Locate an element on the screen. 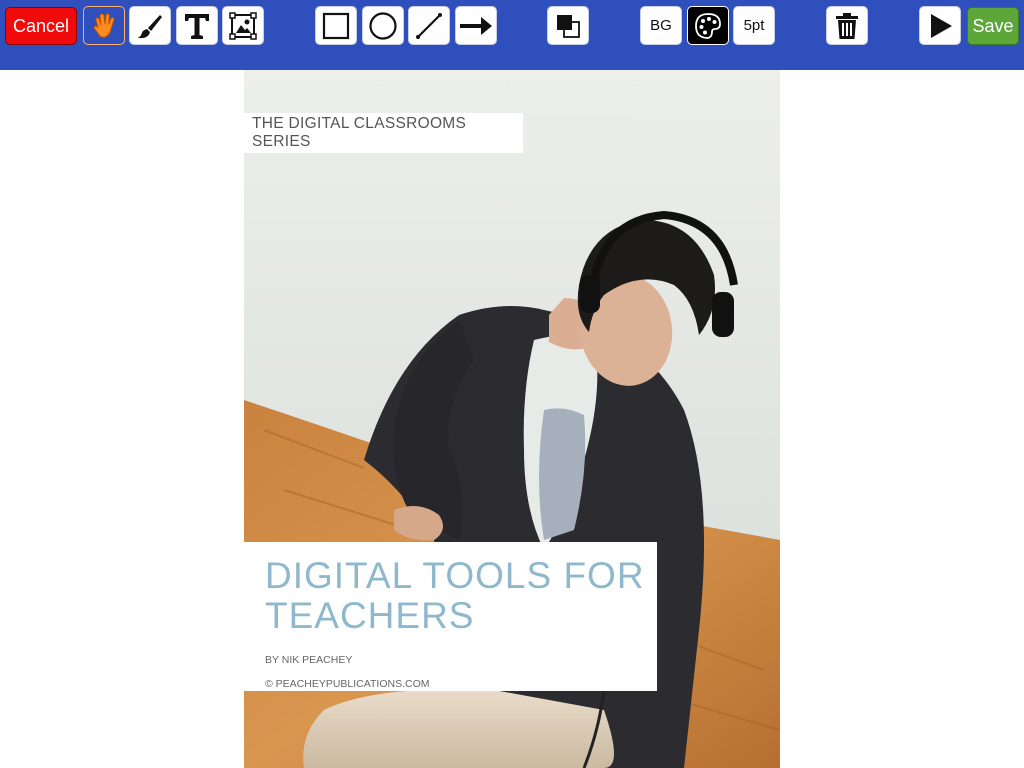 This screenshot has height=768, width=1024. color-palette-button is located at coordinates (708, 25).